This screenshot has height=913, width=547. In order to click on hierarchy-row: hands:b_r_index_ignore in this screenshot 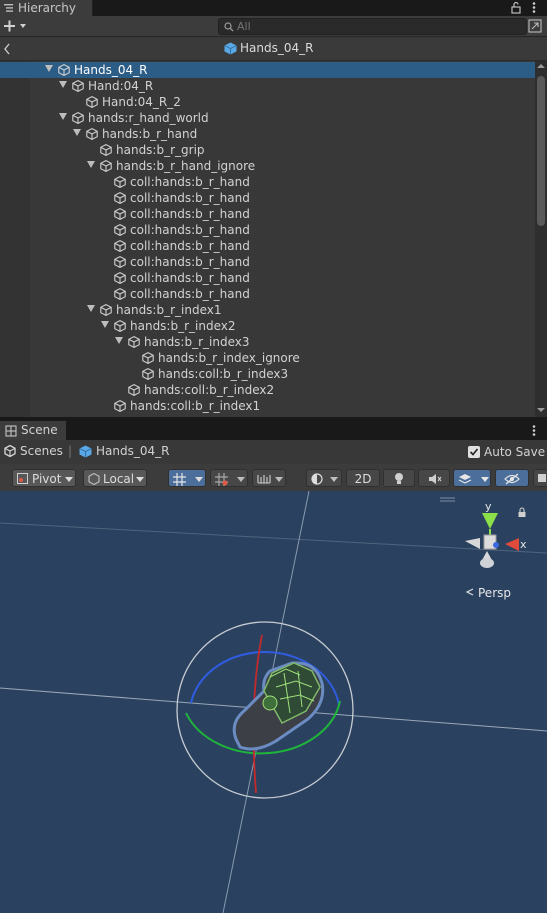, I will do `click(267, 358)`.